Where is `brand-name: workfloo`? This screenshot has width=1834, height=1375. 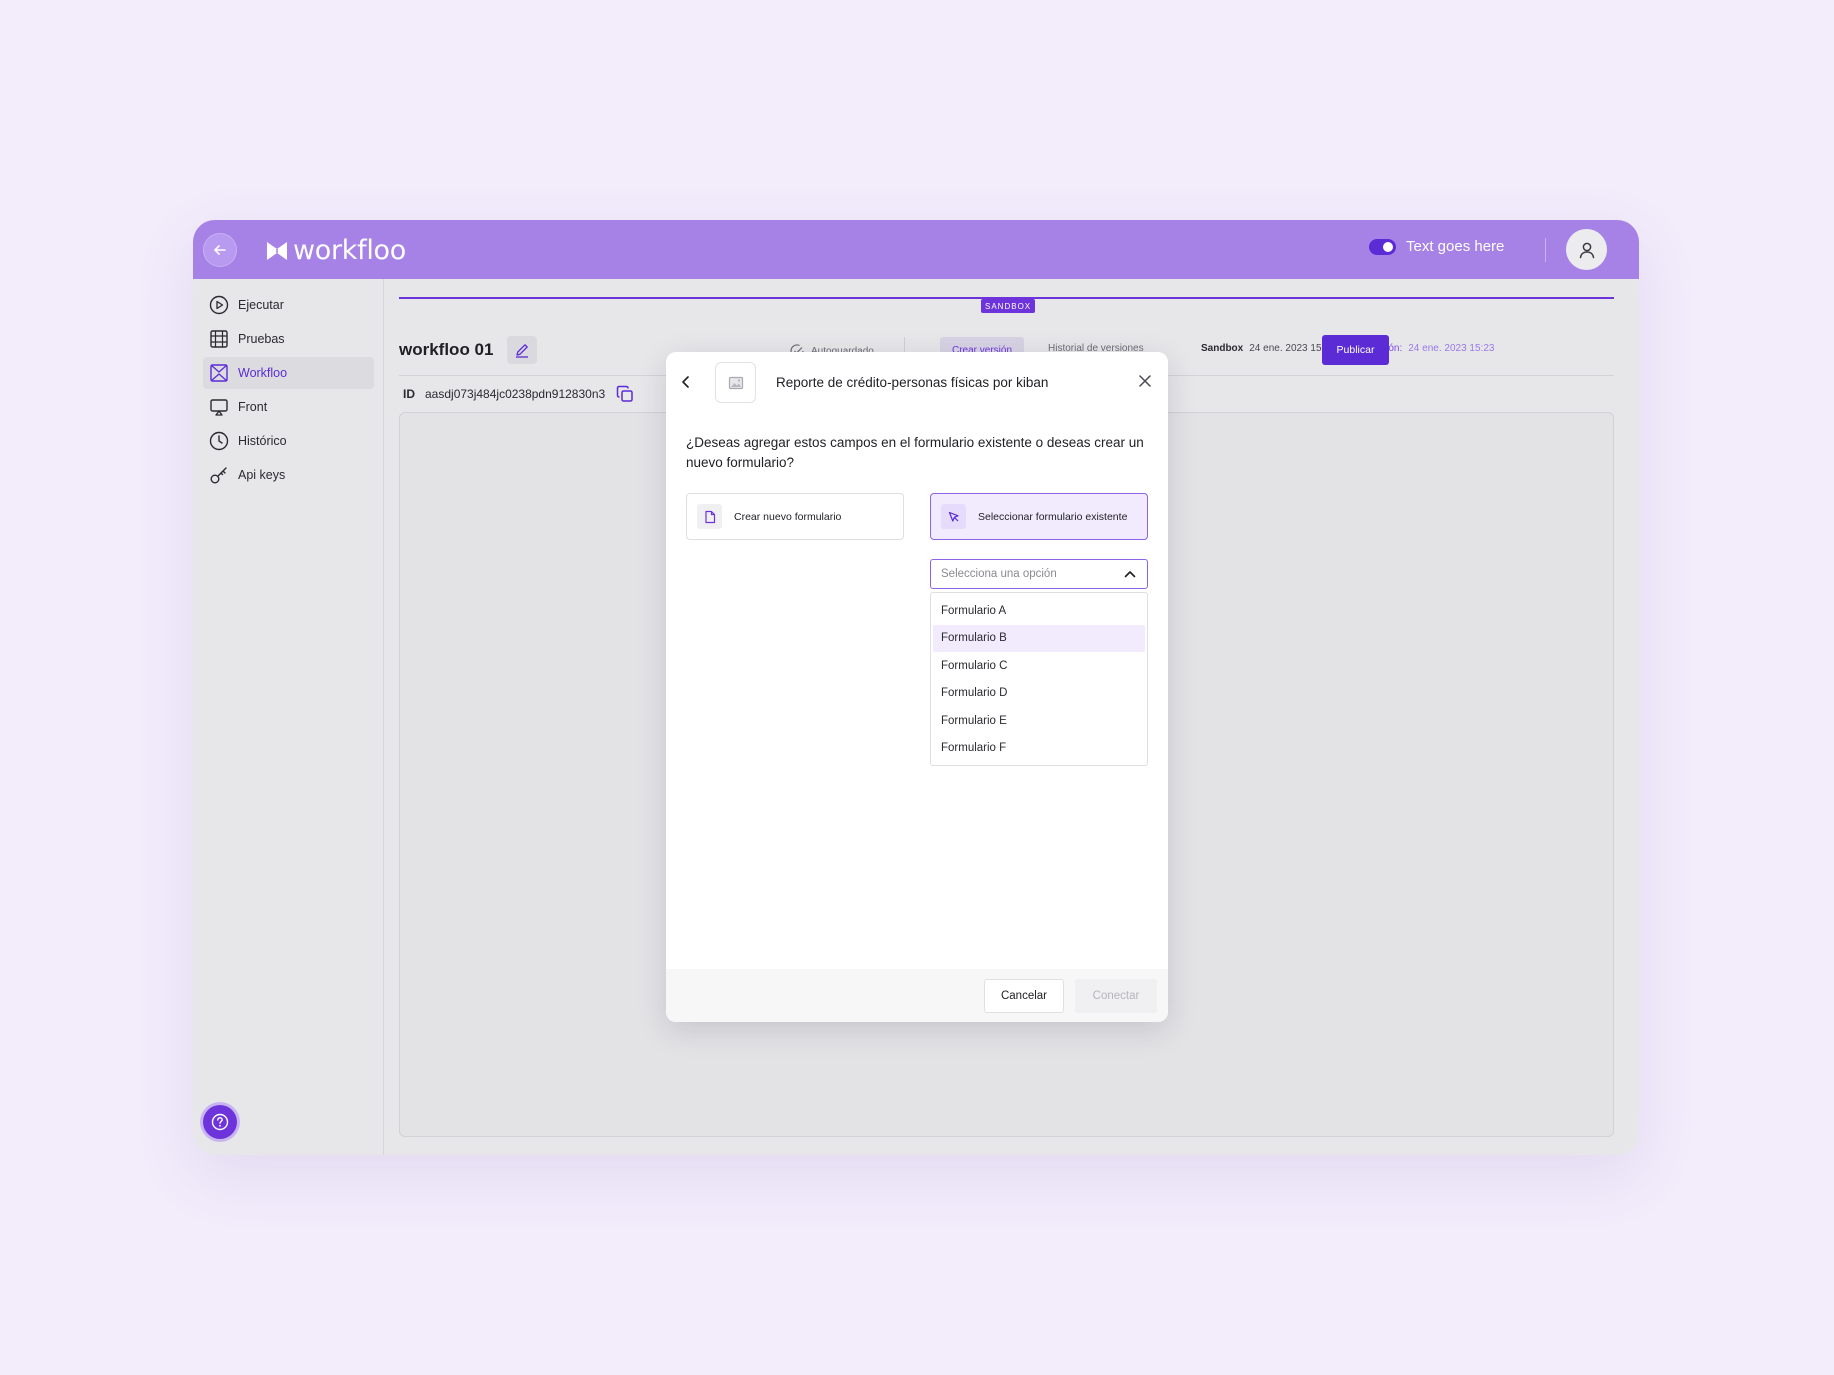
brand-name: workfloo is located at coordinates (349, 250).